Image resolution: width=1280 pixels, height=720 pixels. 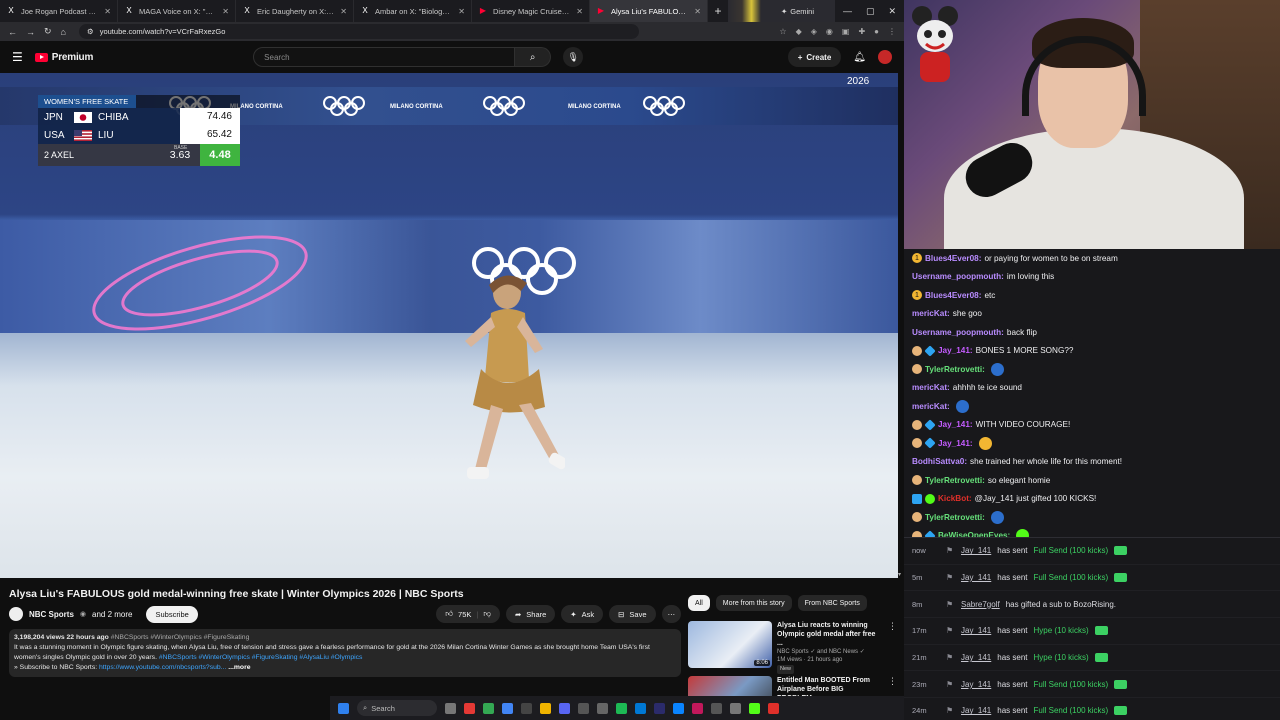 What do you see at coordinates (899, 574) in the screenshot?
I see `scroll-down-arrow-icon: ▾` at bounding box center [899, 574].